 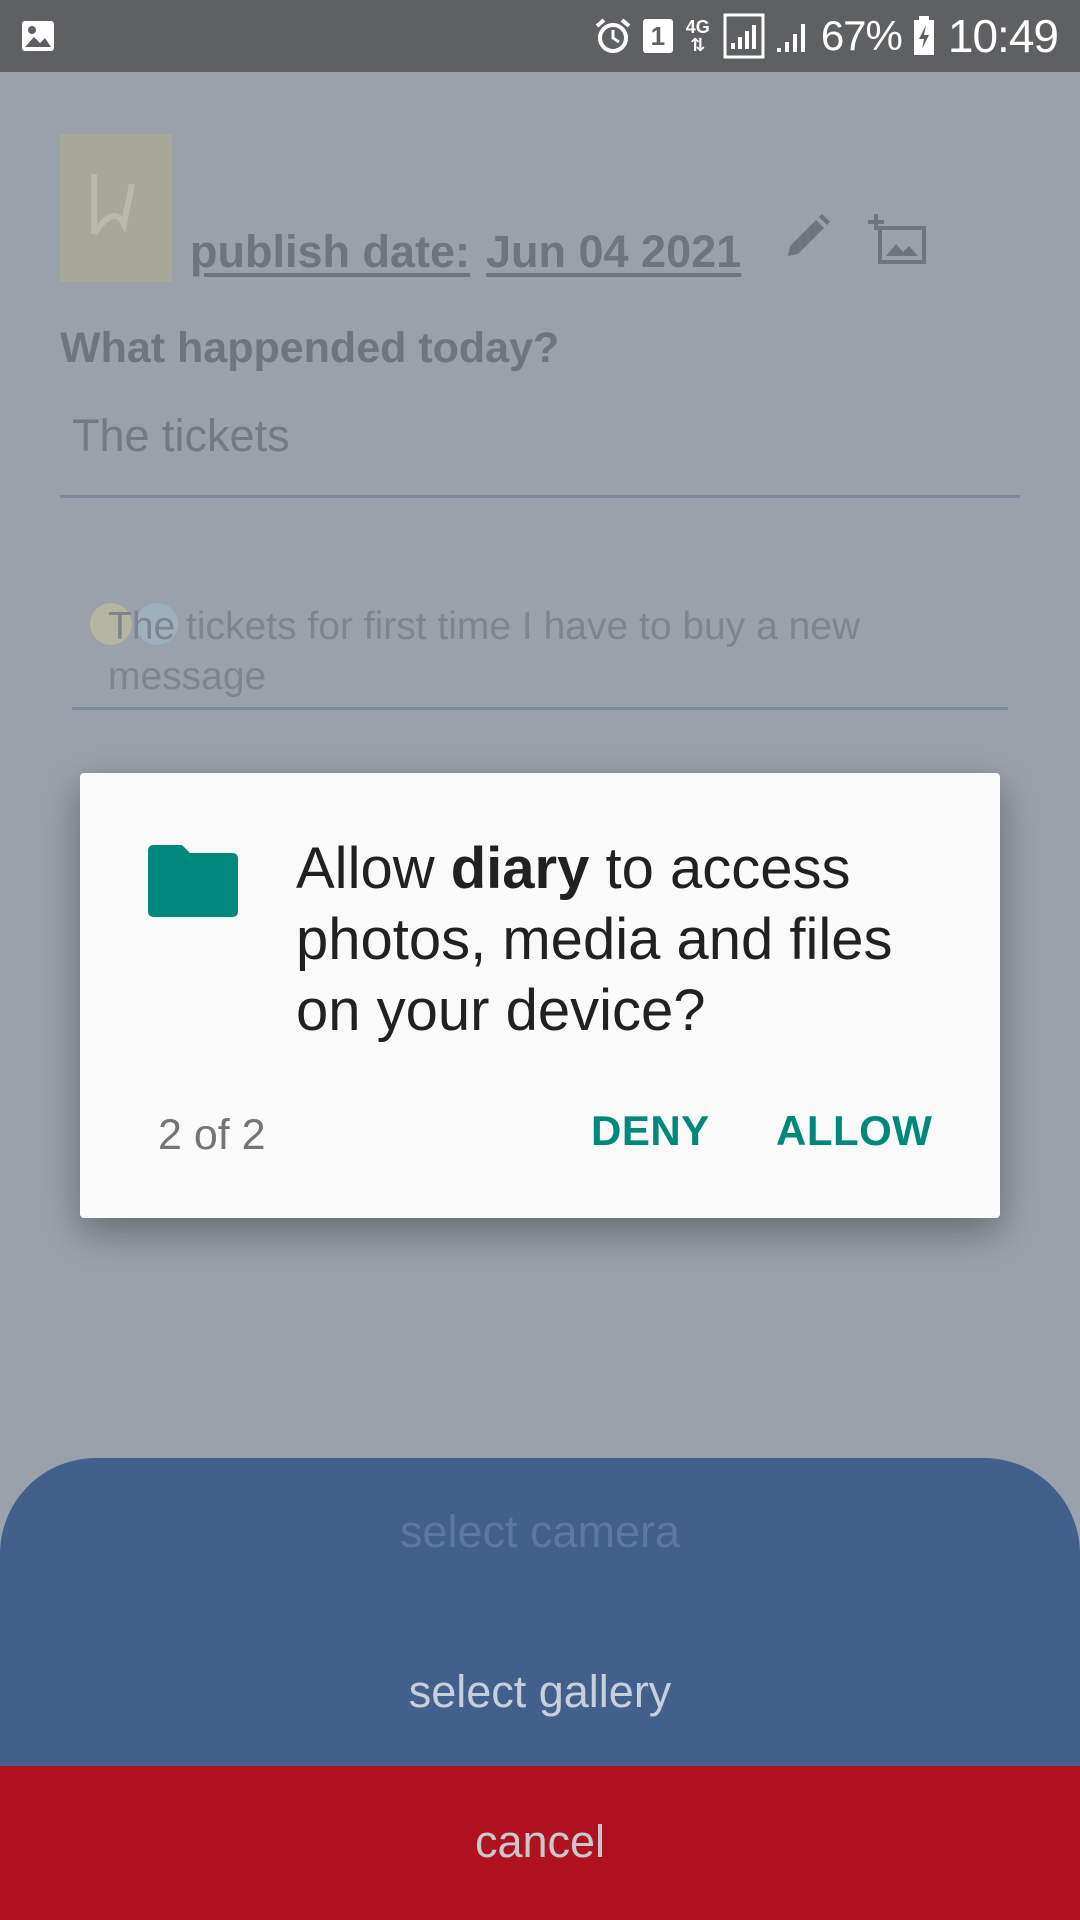 I want to click on publish-date-row: publish date: Jun 04 2021, so click(x=465, y=252).